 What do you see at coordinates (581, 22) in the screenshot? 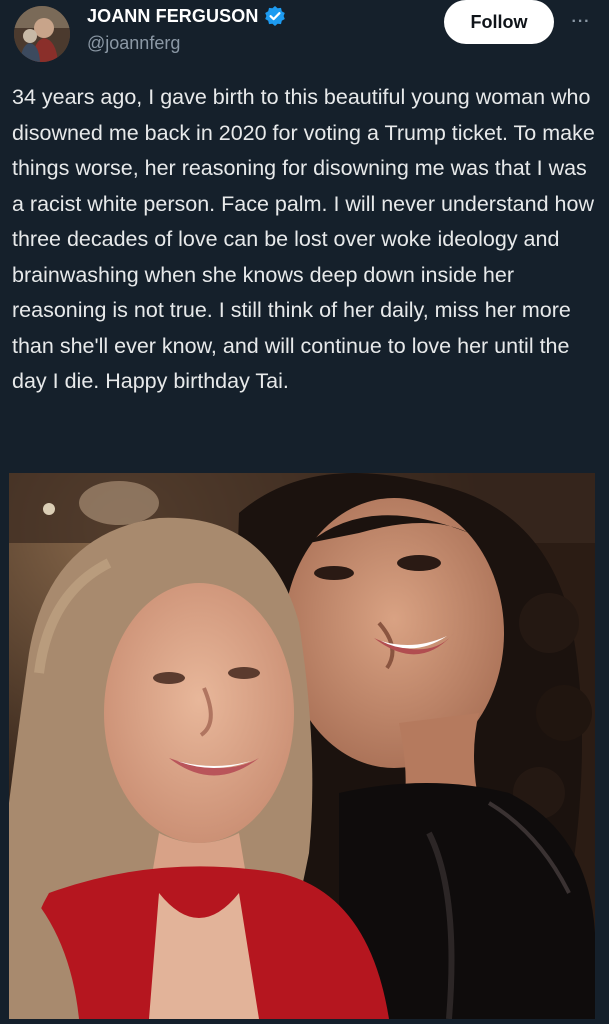
I see `more-options-icon: ···` at bounding box center [581, 22].